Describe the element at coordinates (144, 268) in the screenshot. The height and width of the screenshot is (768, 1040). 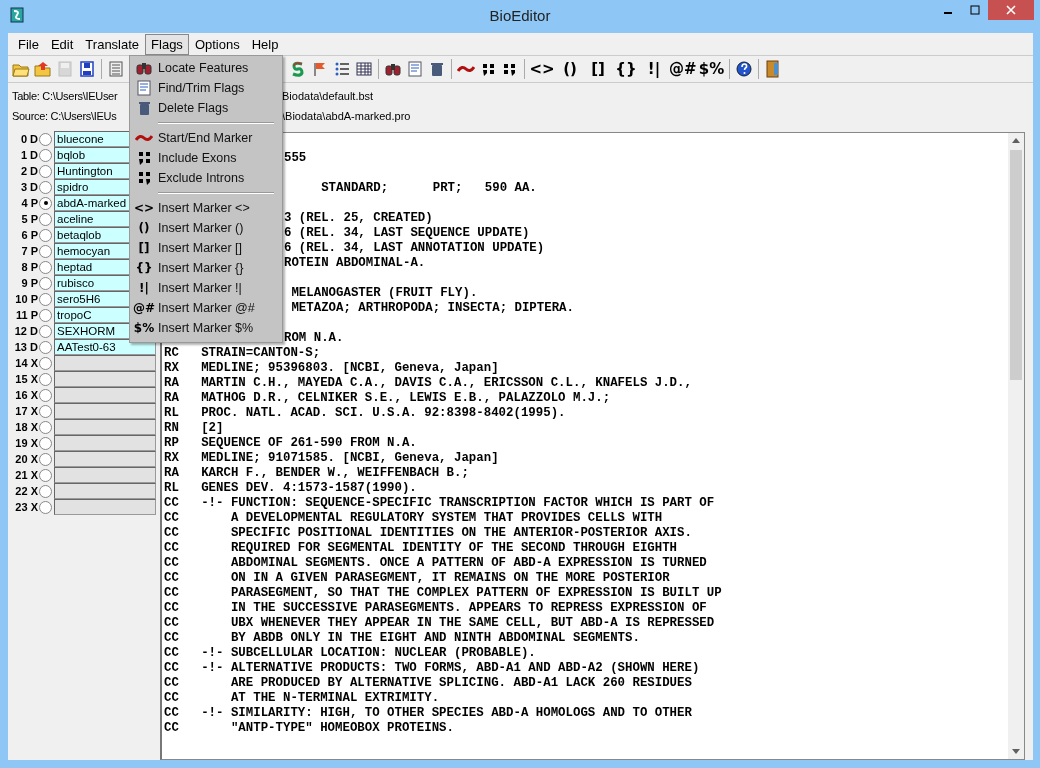
I see `marker-glyph: {}` at that location.